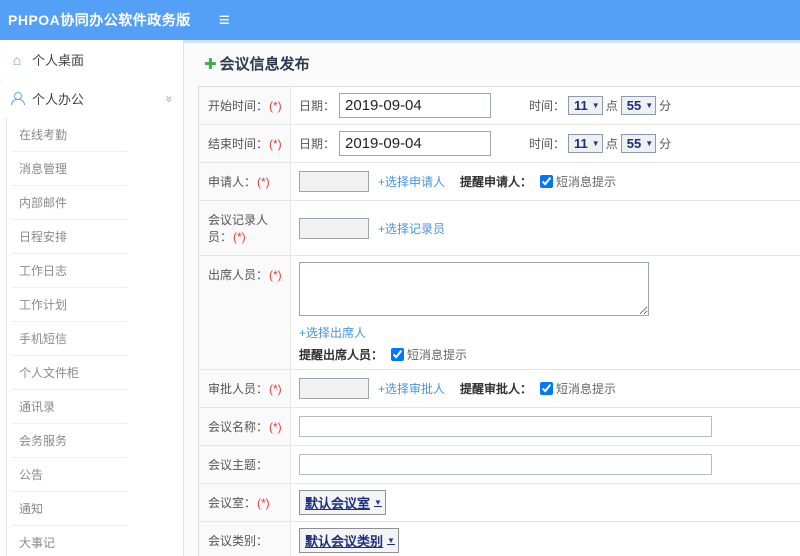  What do you see at coordinates (69, 203) in the screenshot?
I see `sidebar-item-internal-mail: 内部邮件` at bounding box center [69, 203].